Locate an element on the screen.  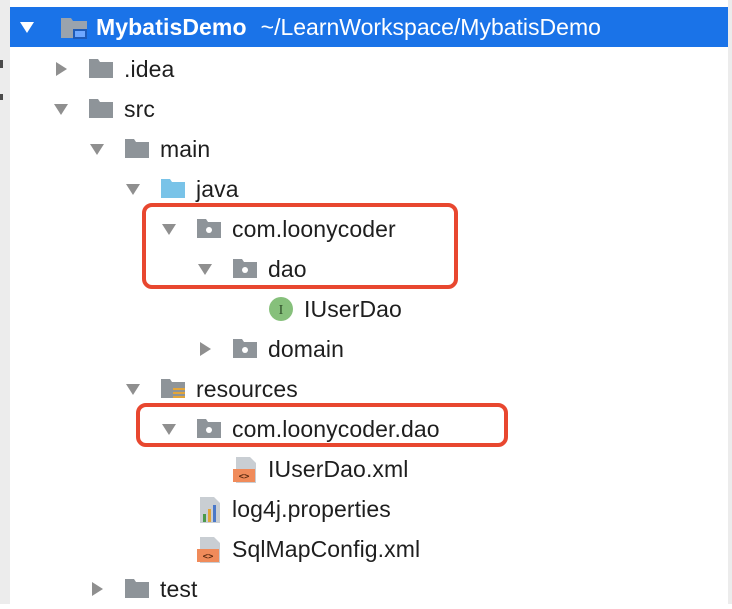
tree-label: src is located at coordinates (139, 108).